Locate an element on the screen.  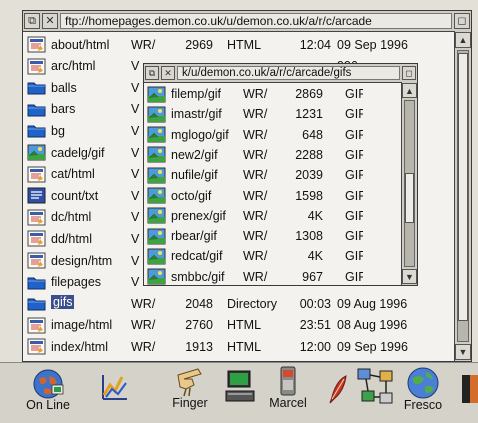
phone-icon is located at coordinates (288, 381).